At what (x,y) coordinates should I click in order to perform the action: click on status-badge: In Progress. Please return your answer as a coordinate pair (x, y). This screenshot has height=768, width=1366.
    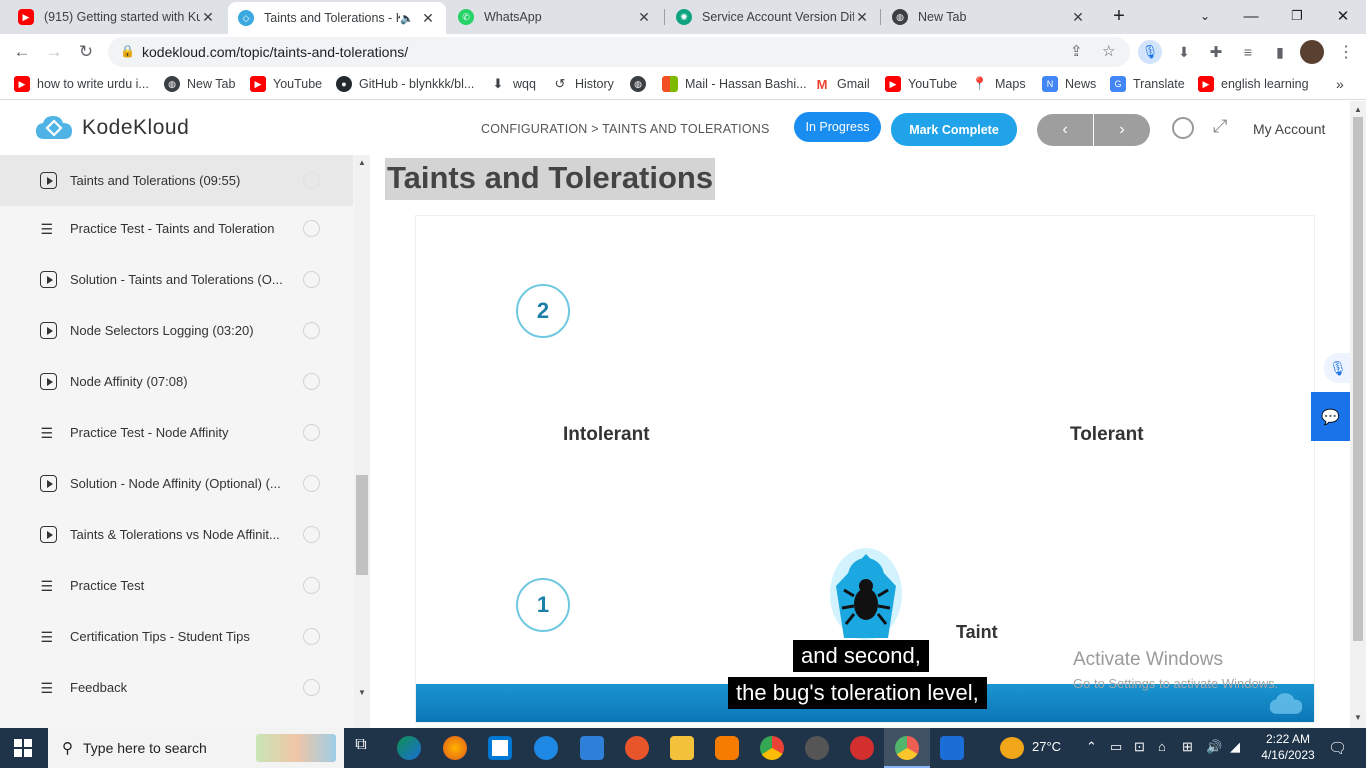
    Looking at the image, I should click on (837, 127).